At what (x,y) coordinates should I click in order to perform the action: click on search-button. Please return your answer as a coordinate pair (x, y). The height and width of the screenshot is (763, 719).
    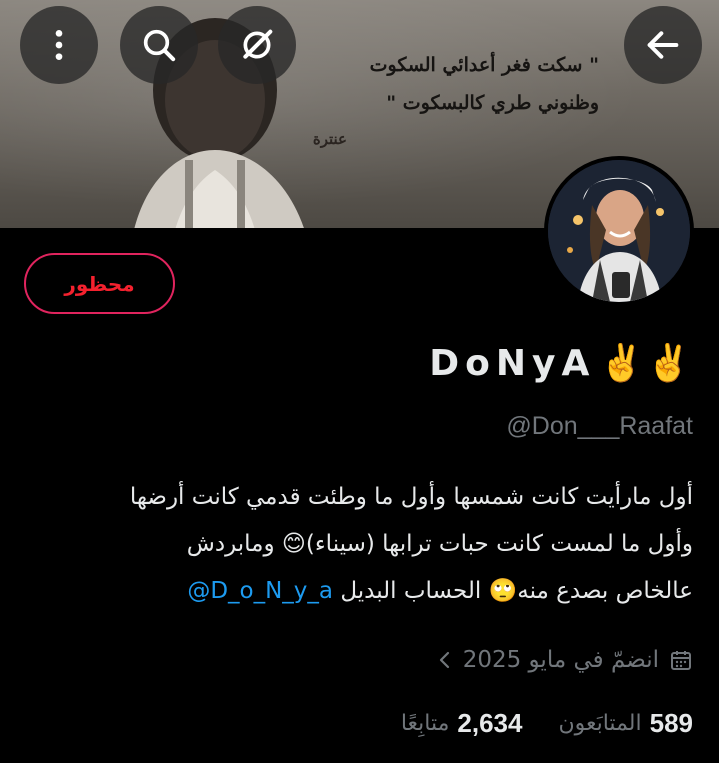
    Looking at the image, I should click on (159, 45).